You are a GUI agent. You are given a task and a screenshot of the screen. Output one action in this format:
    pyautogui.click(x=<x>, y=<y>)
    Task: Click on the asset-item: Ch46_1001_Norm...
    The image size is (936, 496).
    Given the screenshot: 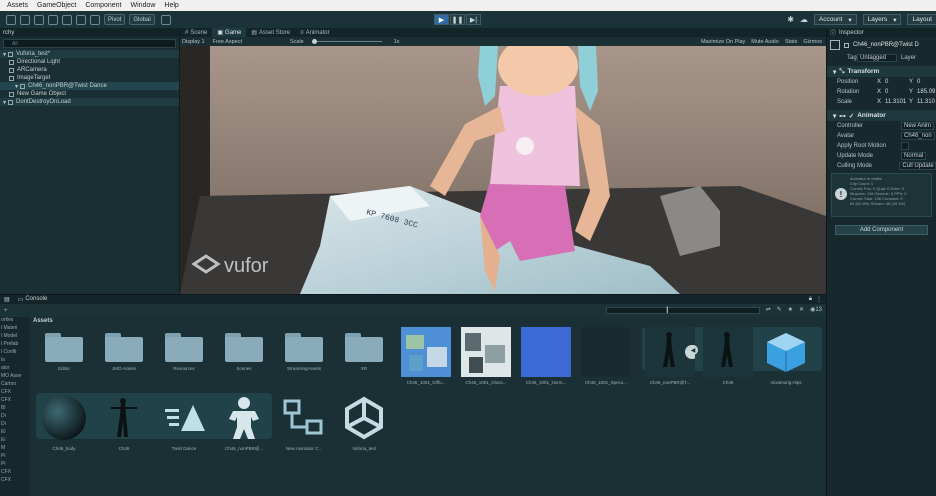 What is the action you would take?
    pyautogui.click(x=546, y=356)
    